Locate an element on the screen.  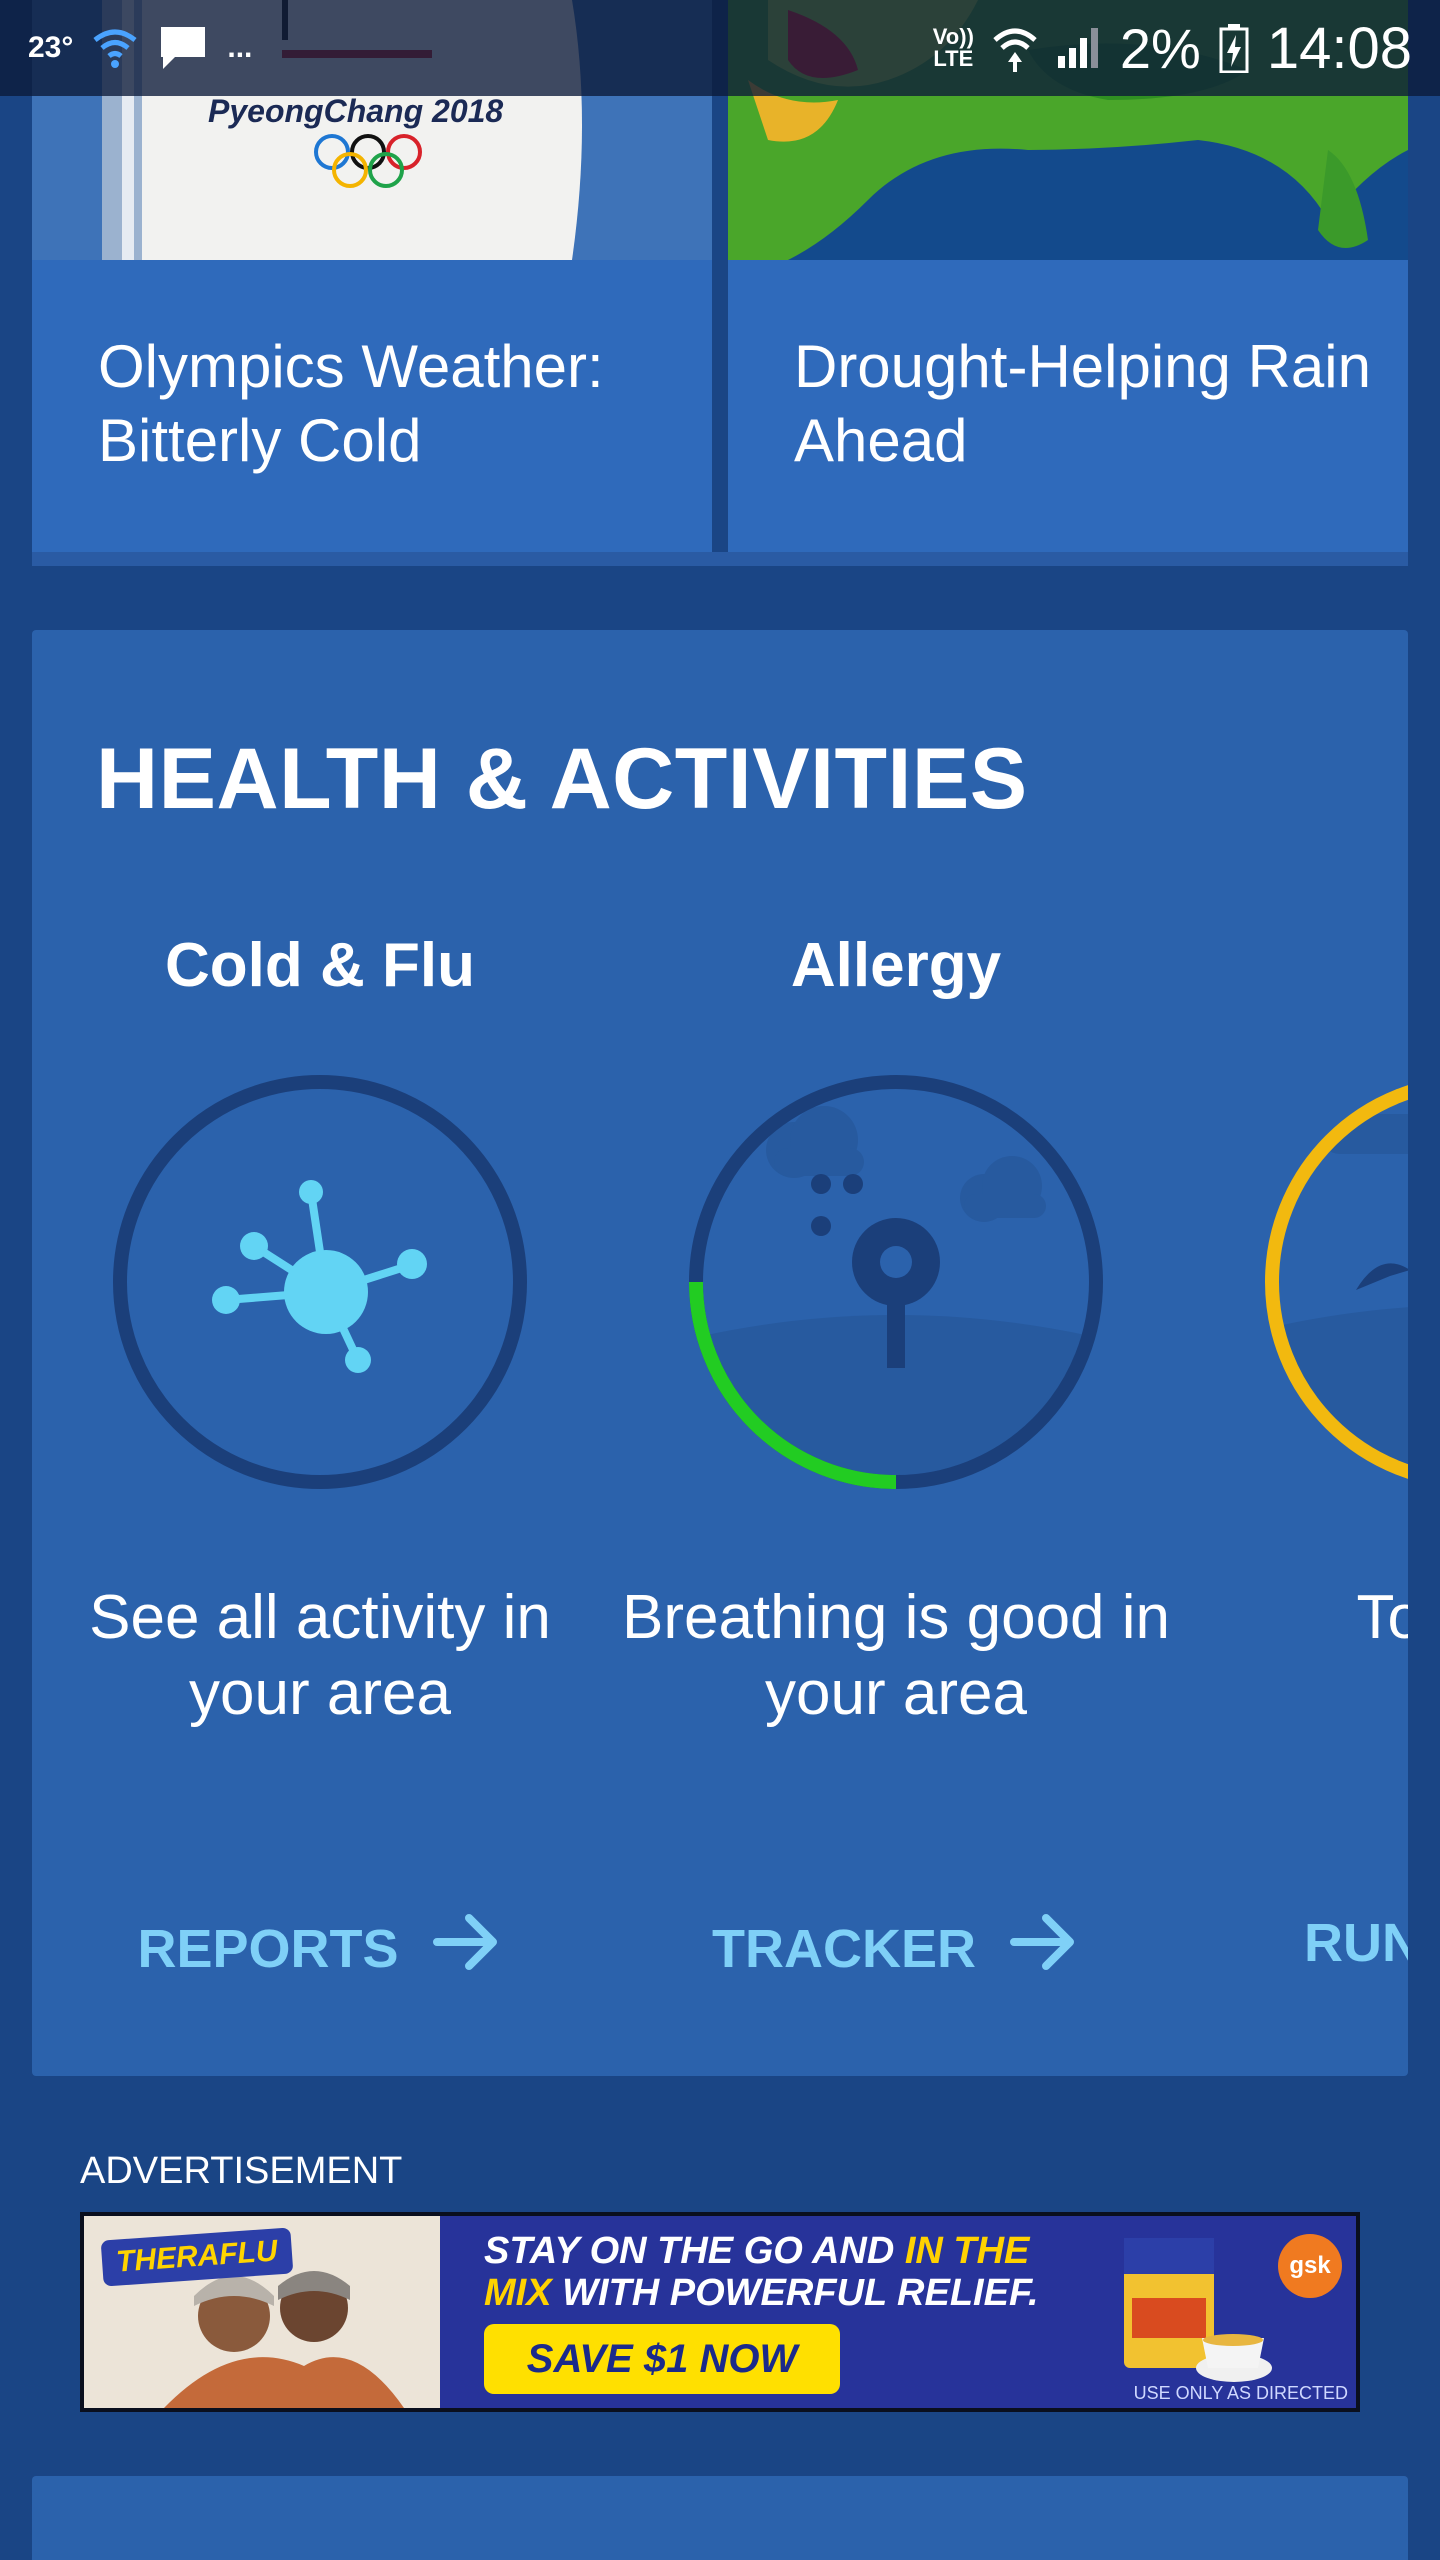
ad-photo: THERAFLU is located at coordinates (262, 2312).